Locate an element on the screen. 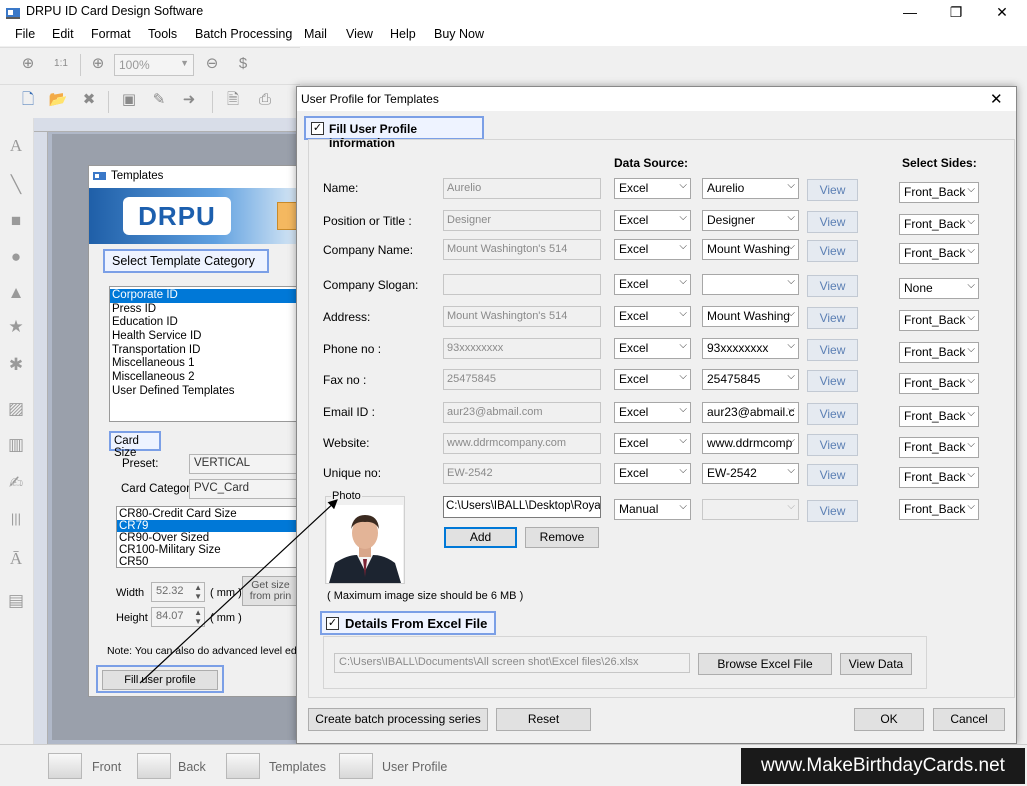  list-item: Corporate ID is located at coordinates (204, 296).